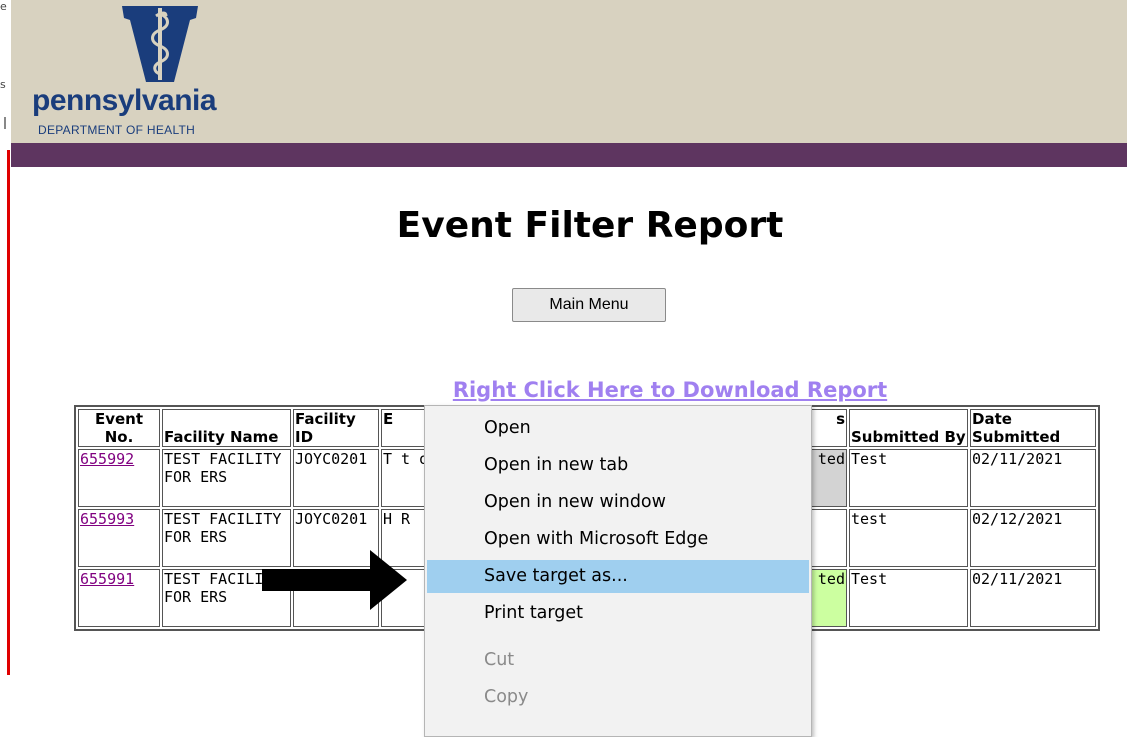  Describe the element at coordinates (334, 580) in the screenshot. I see `arrow-right-icon` at that location.